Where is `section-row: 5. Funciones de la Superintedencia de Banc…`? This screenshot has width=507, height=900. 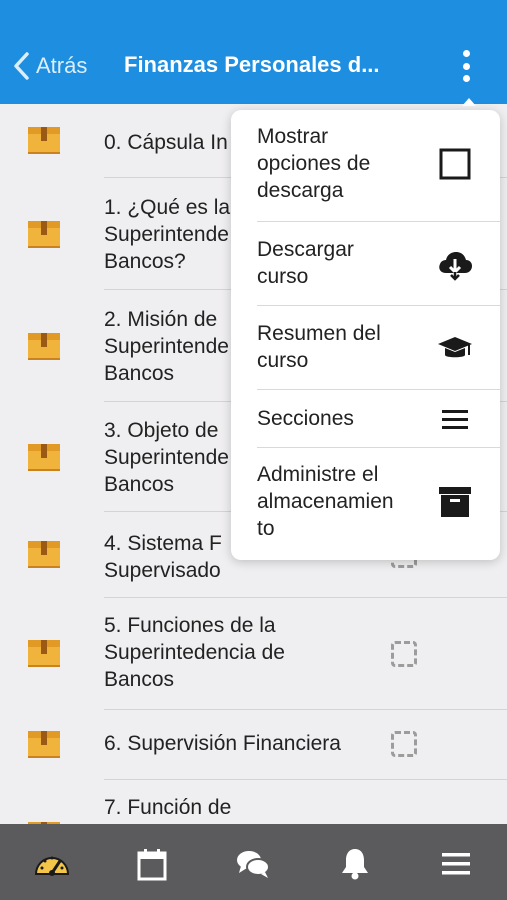 section-row: 5. Funciones de la Superintedencia de Banc… is located at coordinates (253, 654).